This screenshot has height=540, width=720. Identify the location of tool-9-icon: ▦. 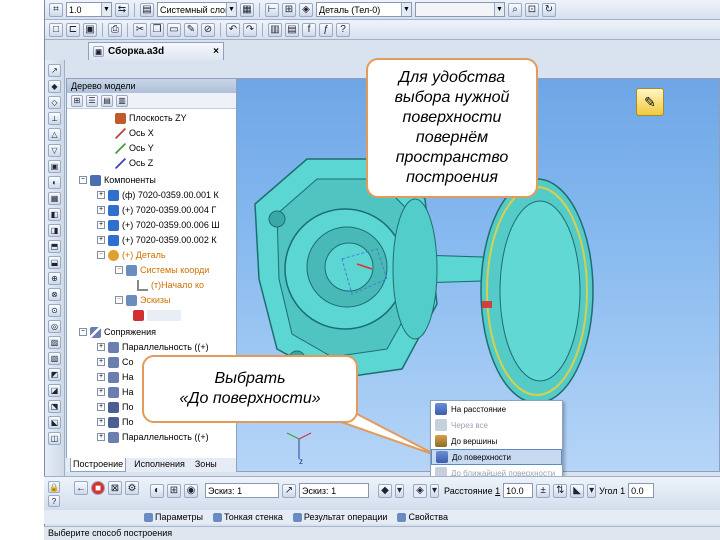
(54, 198).